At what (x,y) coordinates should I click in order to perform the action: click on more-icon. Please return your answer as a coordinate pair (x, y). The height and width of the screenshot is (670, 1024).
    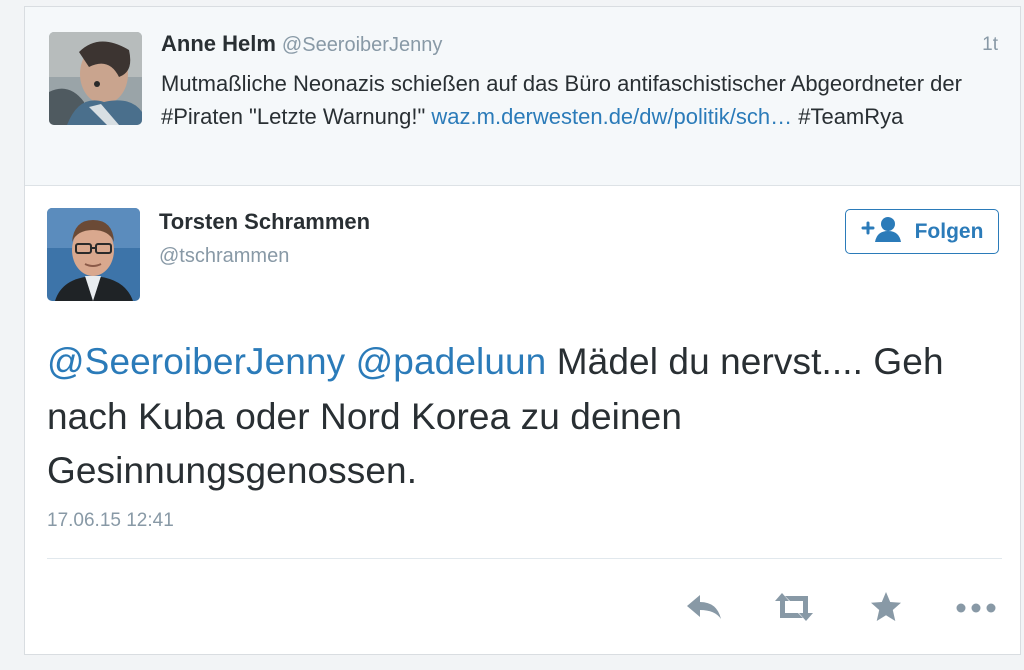
    Looking at the image, I should click on (976, 609).